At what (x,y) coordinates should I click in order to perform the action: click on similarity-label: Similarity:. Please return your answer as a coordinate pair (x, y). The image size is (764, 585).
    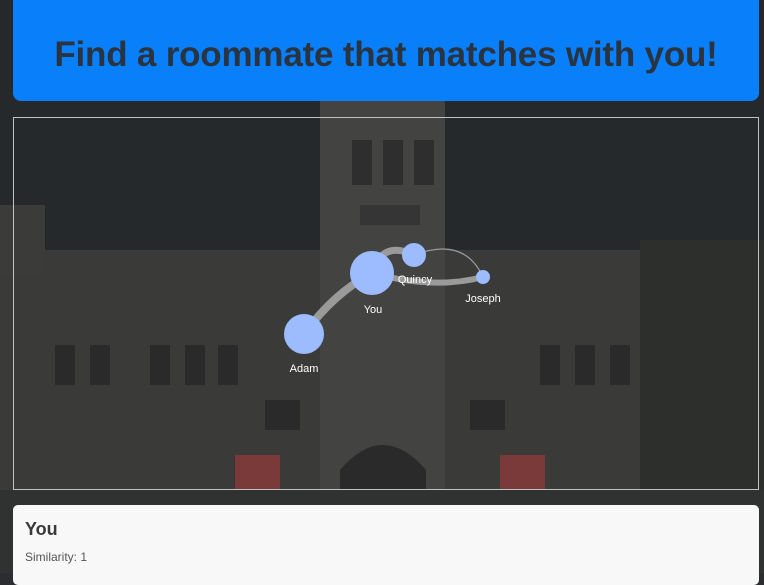
    Looking at the image, I should click on (51, 557).